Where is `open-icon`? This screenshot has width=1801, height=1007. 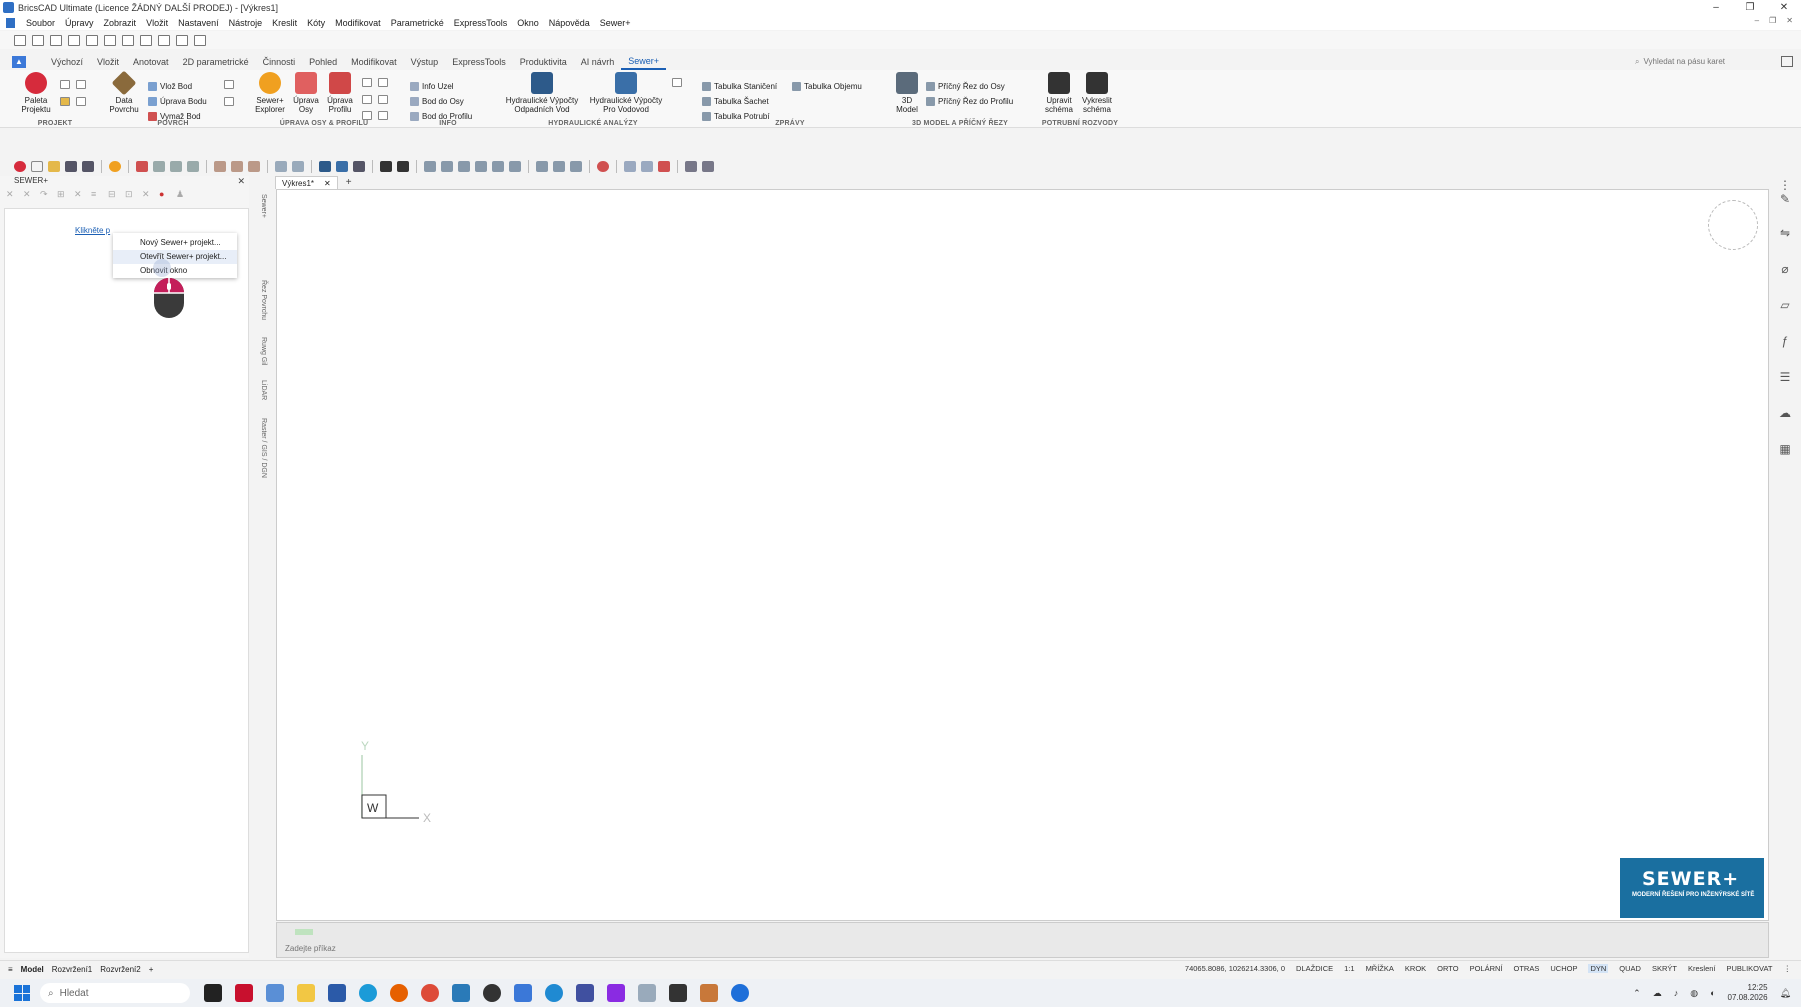 open-icon is located at coordinates (38, 40).